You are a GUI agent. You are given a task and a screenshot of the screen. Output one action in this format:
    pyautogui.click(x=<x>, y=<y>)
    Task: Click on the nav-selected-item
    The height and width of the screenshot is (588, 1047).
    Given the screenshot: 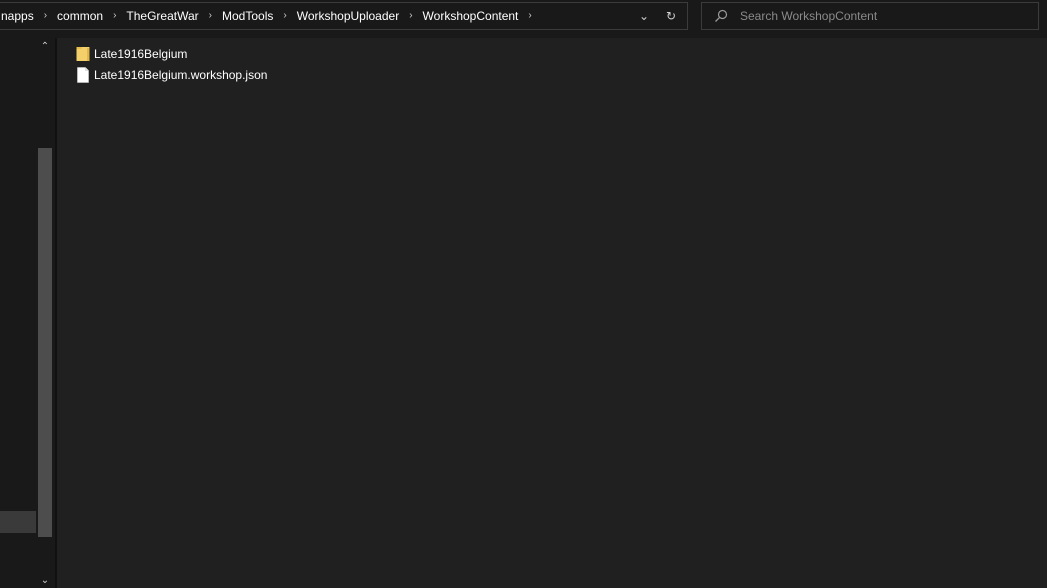 What is the action you would take?
    pyautogui.click(x=18, y=522)
    